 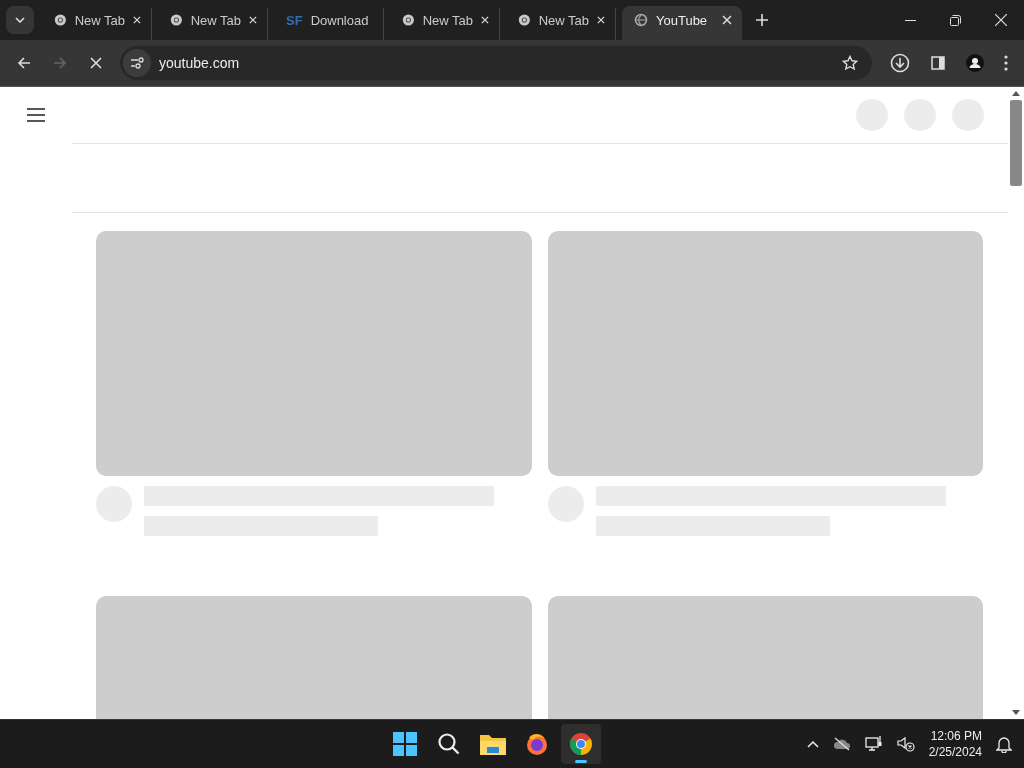 What do you see at coordinates (449, 744) in the screenshot?
I see `search-icon` at bounding box center [449, 744].